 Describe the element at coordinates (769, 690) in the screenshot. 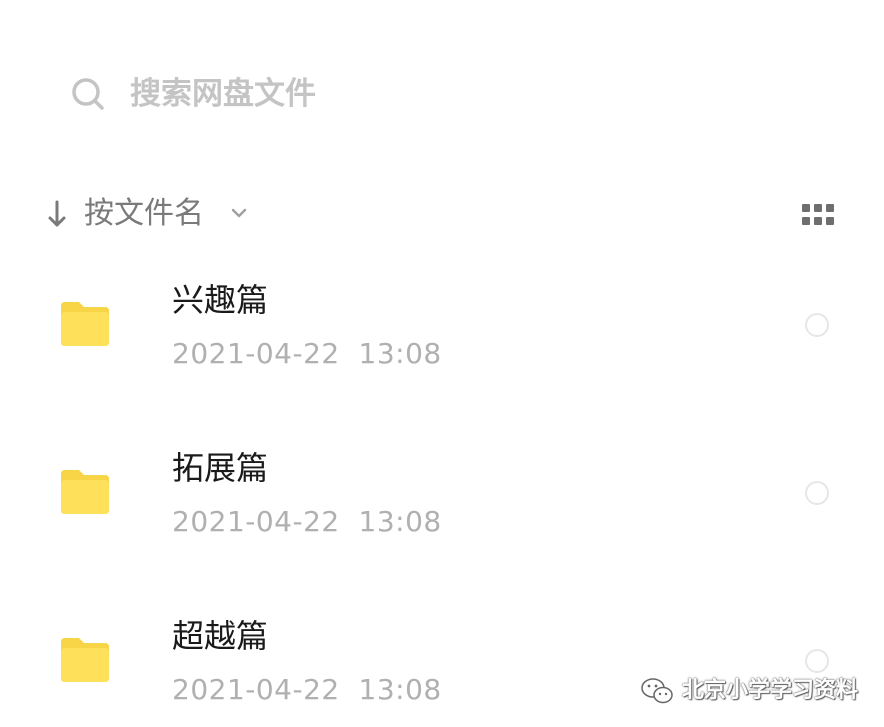

I see `watermark-text: 北京小学学习资料` at that location.